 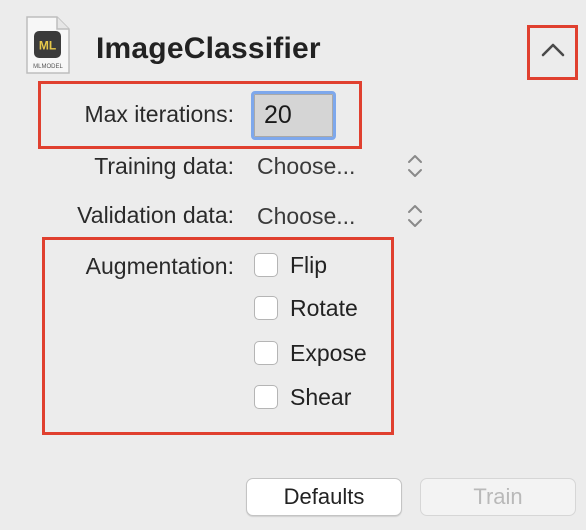 I want to click on checkbox-label: Flip, so click(x=309, y=264).